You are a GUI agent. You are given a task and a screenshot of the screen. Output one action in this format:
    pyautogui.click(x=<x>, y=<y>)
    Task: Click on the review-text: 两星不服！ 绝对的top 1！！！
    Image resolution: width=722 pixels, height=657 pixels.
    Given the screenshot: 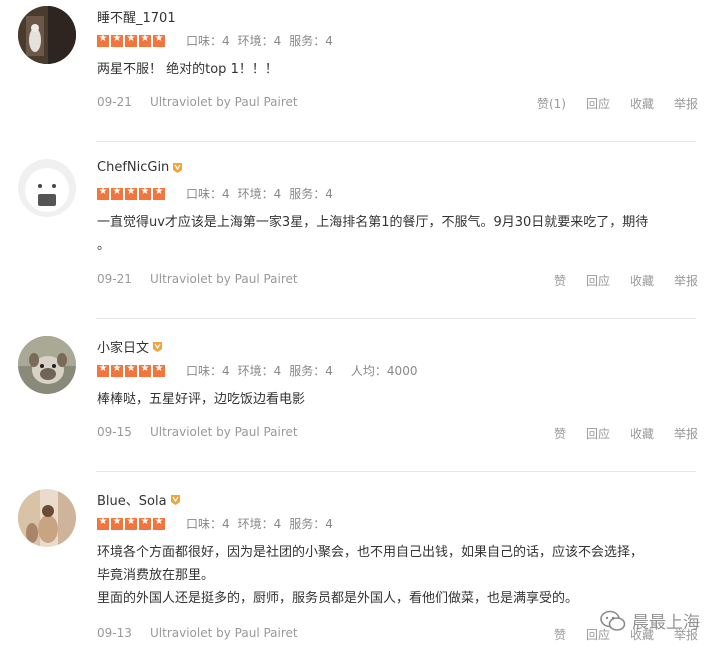 What is the action you would take?
    pyautogui.click(x=397, y=69)
    